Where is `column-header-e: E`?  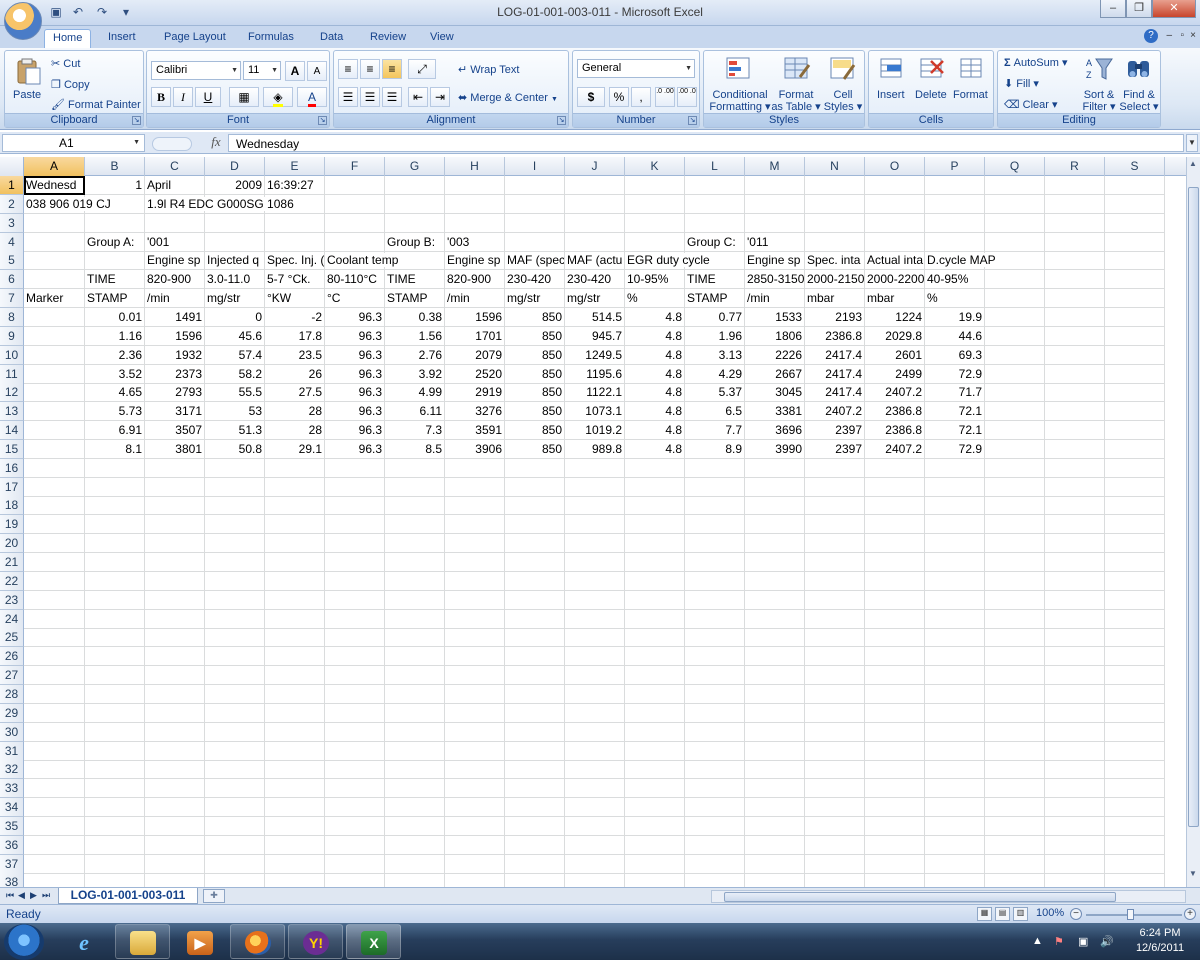 column-header-e: E is located at coordinates (295, 166).